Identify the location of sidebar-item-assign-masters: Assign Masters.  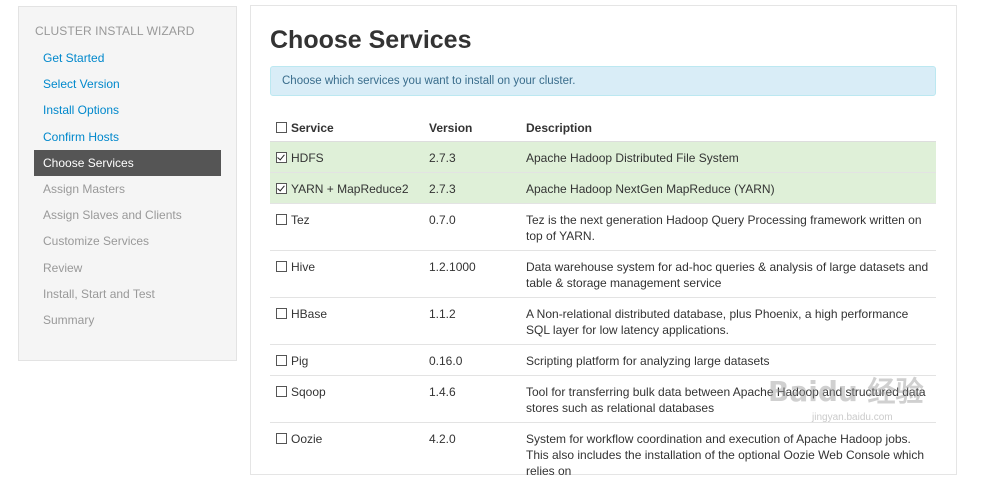
(127, 189).